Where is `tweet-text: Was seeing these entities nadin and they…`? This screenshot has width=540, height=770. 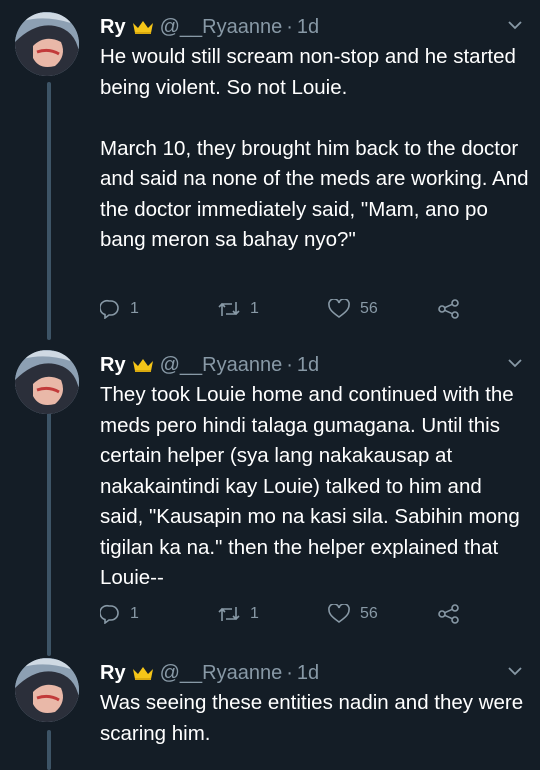 tweet-text: Was seeing these entities nadin and they… is located at coordinates (314, 718).